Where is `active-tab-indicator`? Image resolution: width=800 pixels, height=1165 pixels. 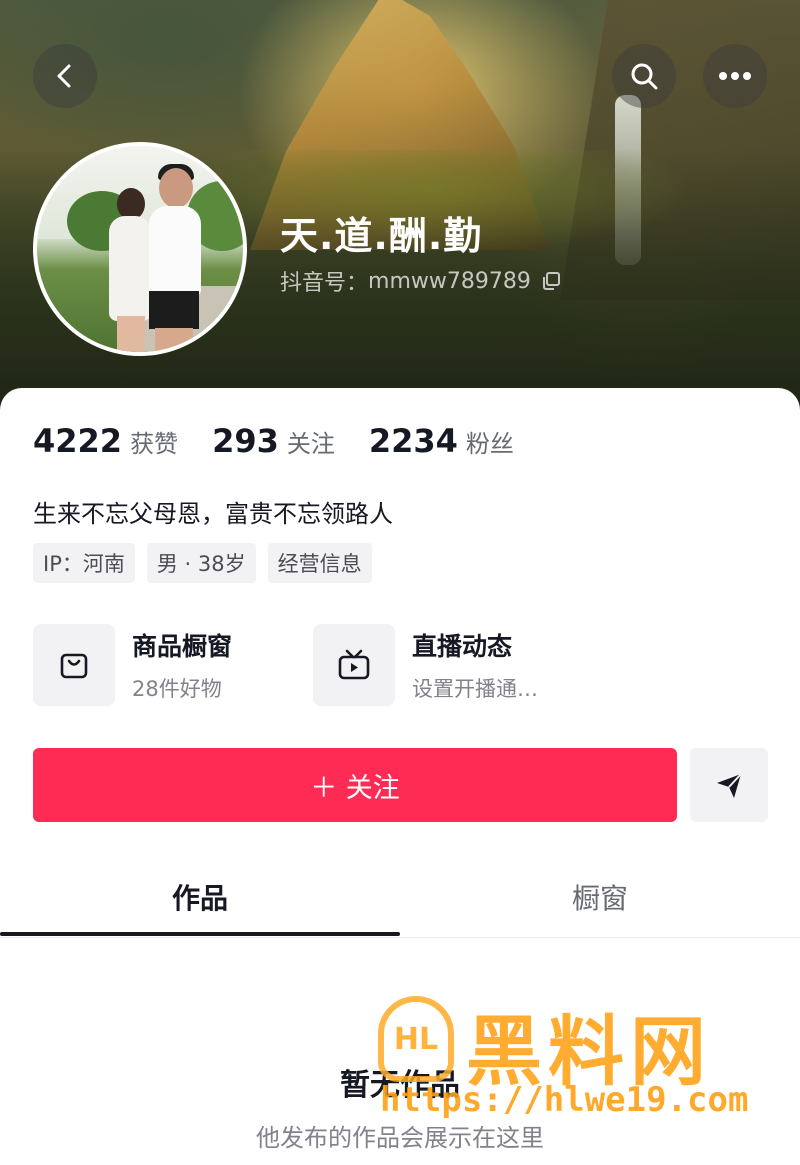 active-tab-indicator is located at coordinates (200, 934).